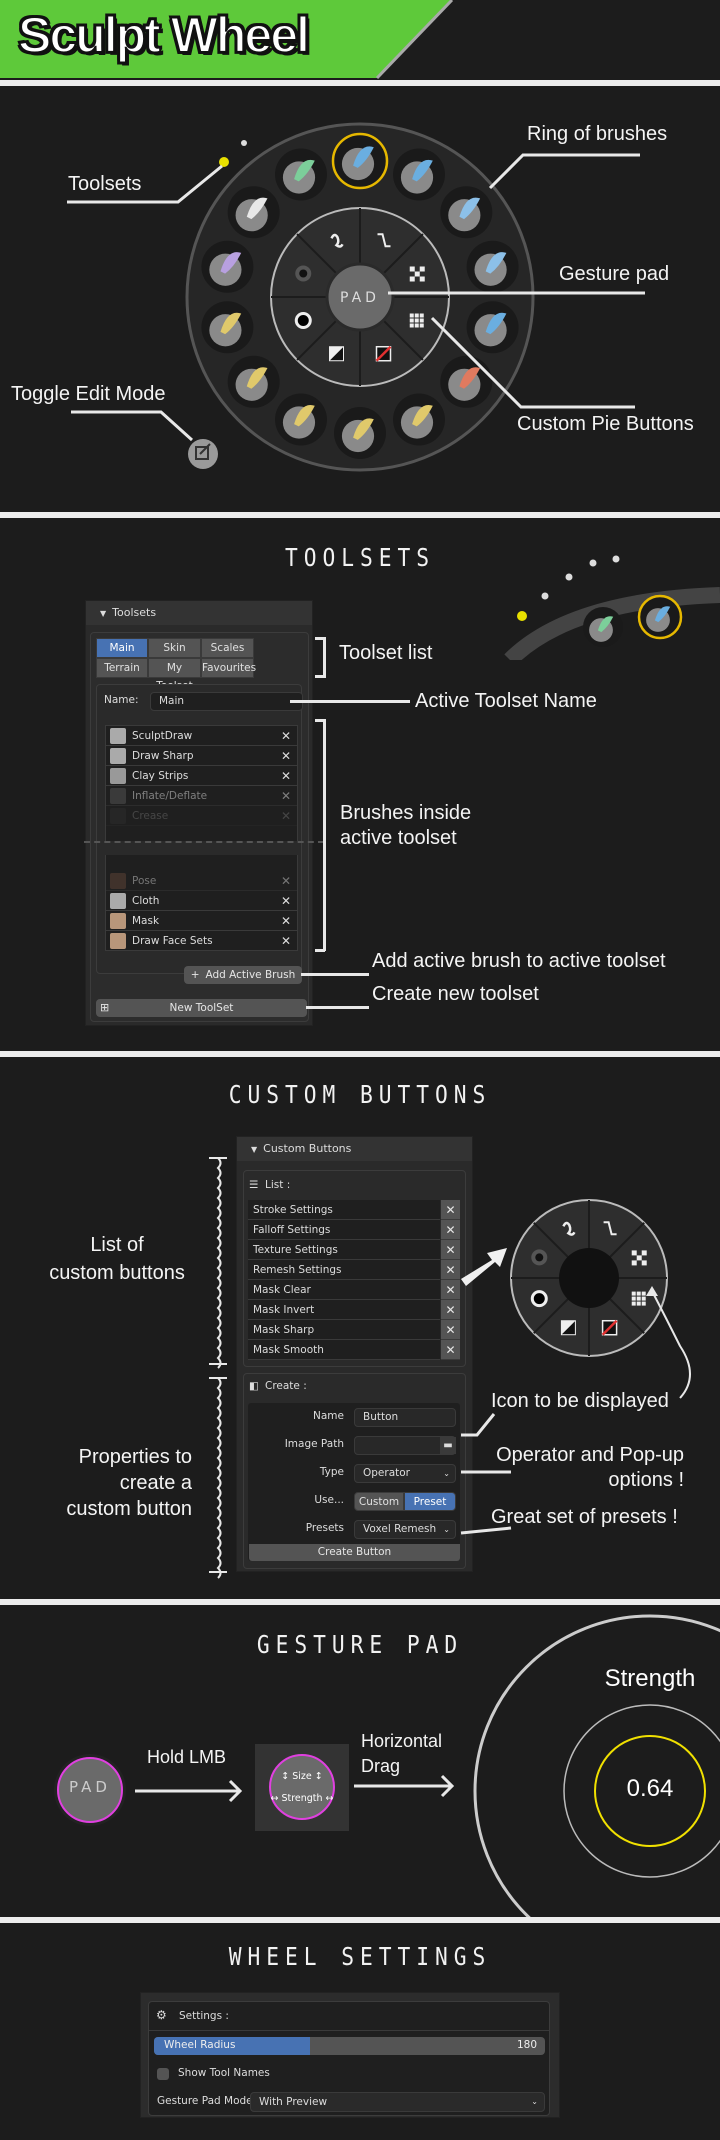 The height and width of the screenshot is (2140, 720). Describe the element at coordinates (174, 675) in the screenshot. I see `toolset-tab: My Toolset` at that location.